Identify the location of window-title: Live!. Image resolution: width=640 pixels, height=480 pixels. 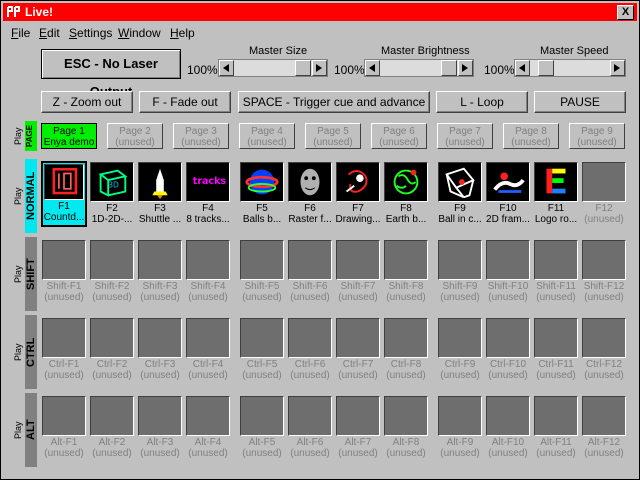
(39, 12).